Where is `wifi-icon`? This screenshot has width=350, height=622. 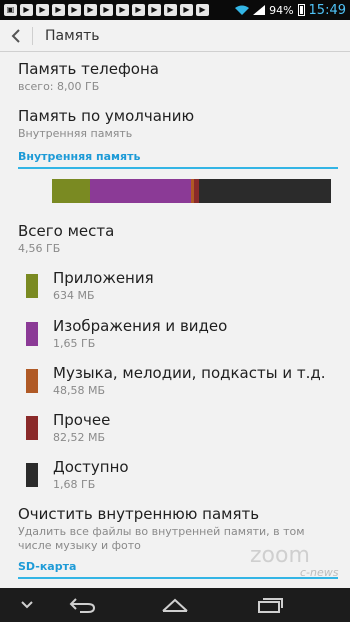
wifi-icon is located at coordinates (242, 10).